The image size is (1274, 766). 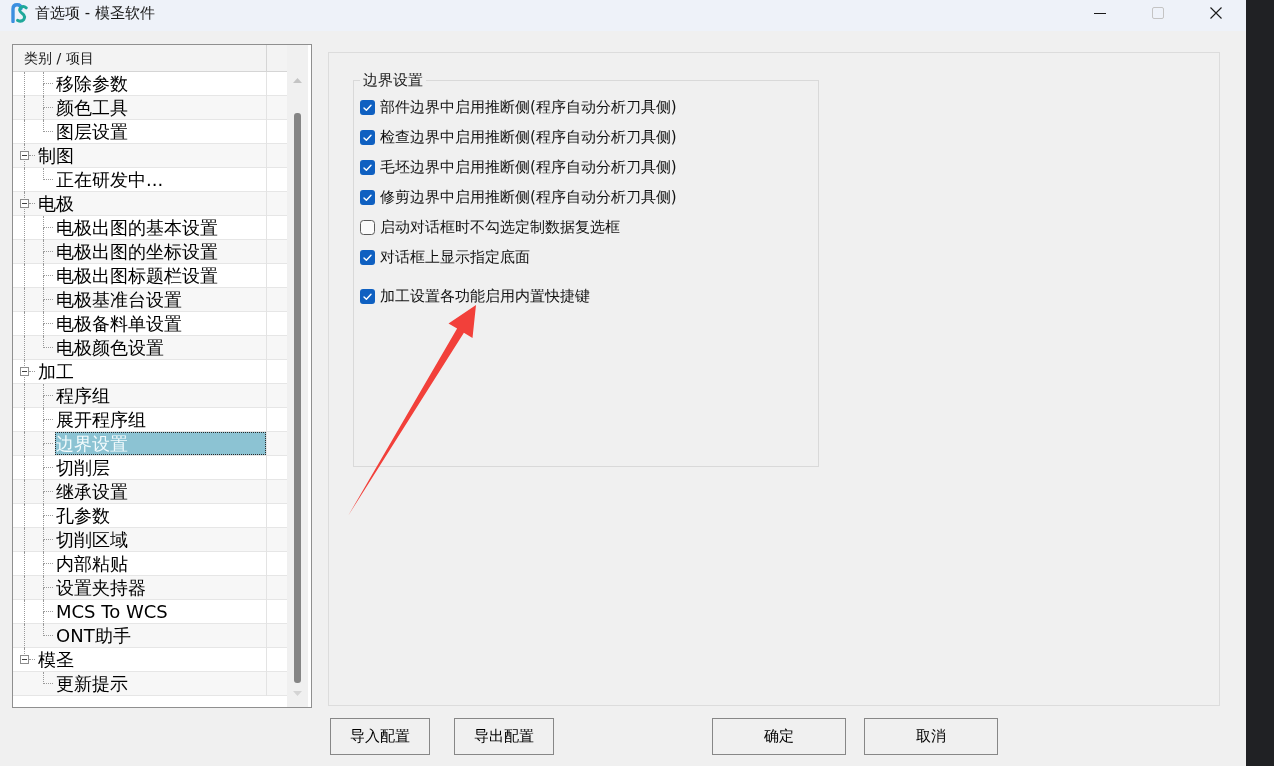 What do you see at coordinates (528, 107) in the screenshot?
I see `option-label: 部件边界中启用推断侧(程序自动分析刀具侧)` at bounding box center [528, 107].